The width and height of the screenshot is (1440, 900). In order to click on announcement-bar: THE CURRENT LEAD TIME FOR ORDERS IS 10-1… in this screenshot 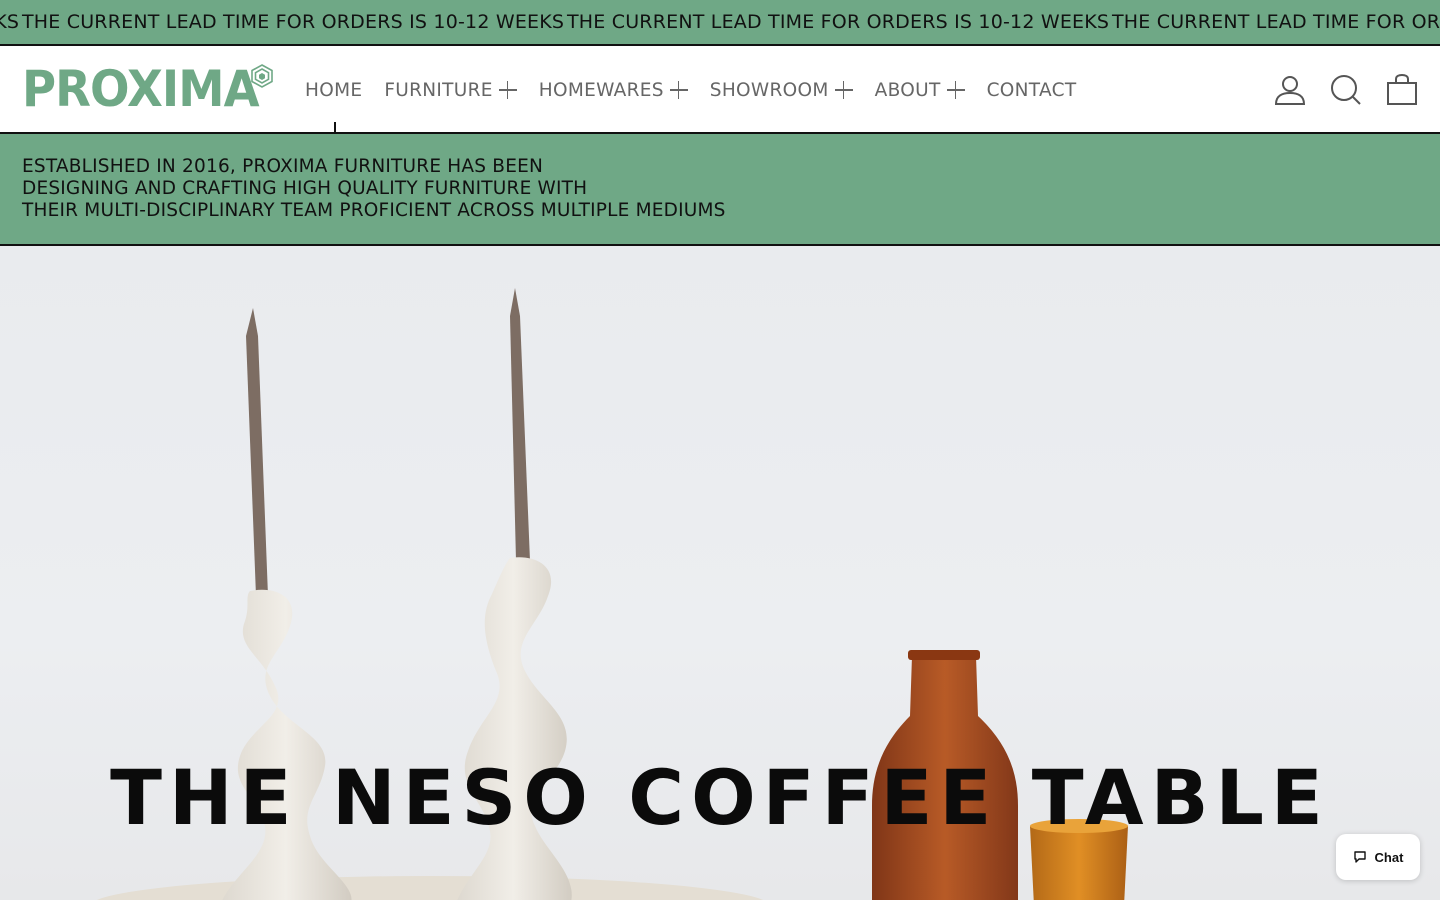, I will do `click(720, 23)`.